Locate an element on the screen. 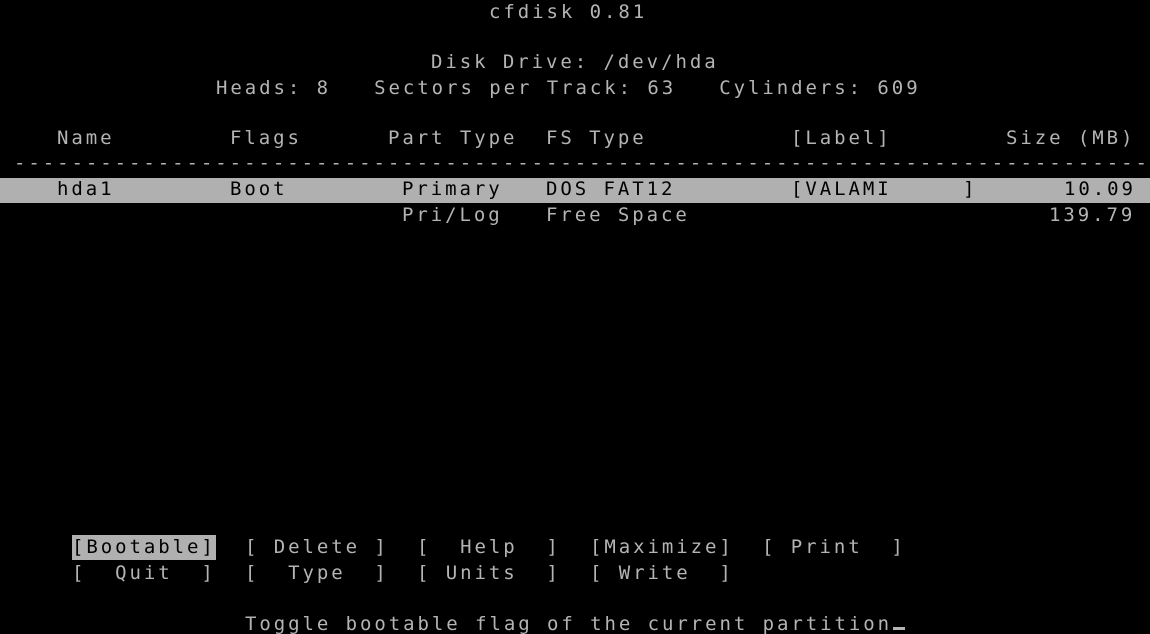  delete-button: [ Delete ] is located at coordinates (317, 547).